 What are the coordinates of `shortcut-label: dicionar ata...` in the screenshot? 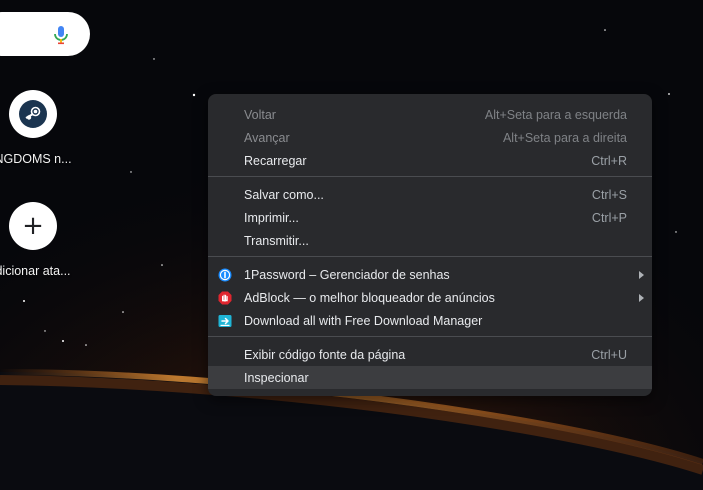 It's located at (35, 271).